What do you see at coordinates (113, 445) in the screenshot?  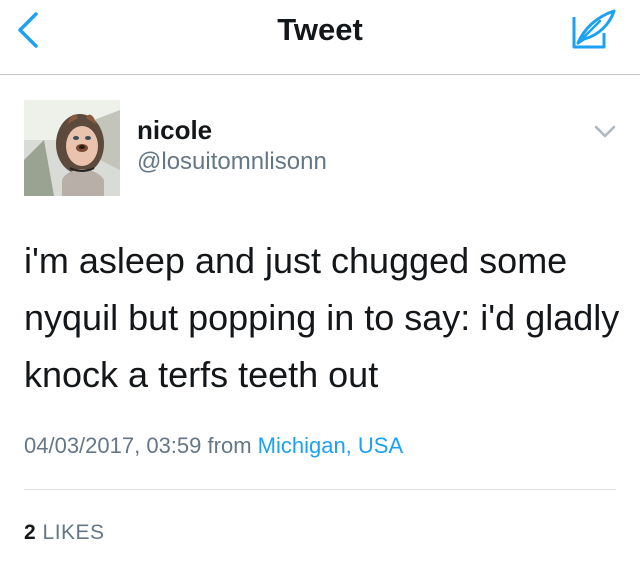 I see `timestamp: 04/03/2017, 03:59` at bounding box center [113, 445].